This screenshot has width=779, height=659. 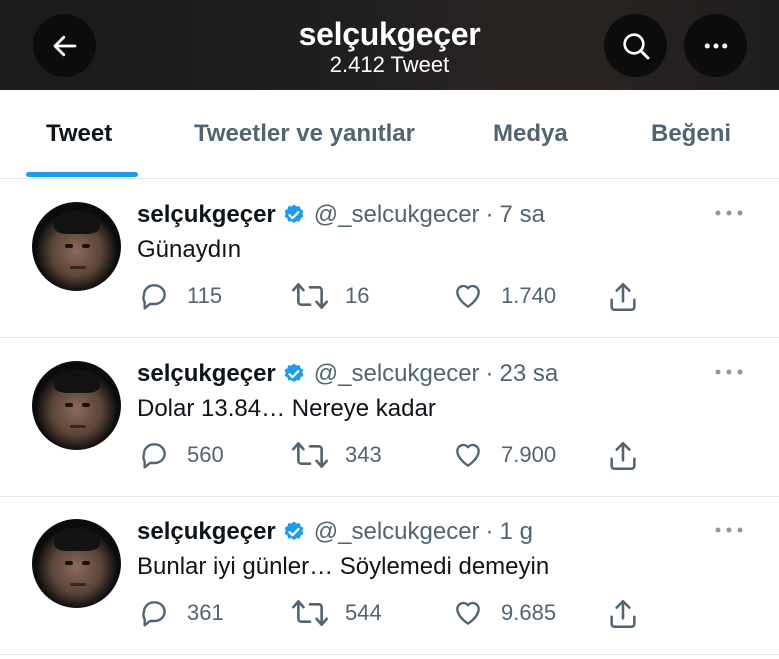 What do you see at coordinates (389, 298) in the screenshot?
I see `tweet-actions: 115 16 1.740` at bounding box center [389, 298].